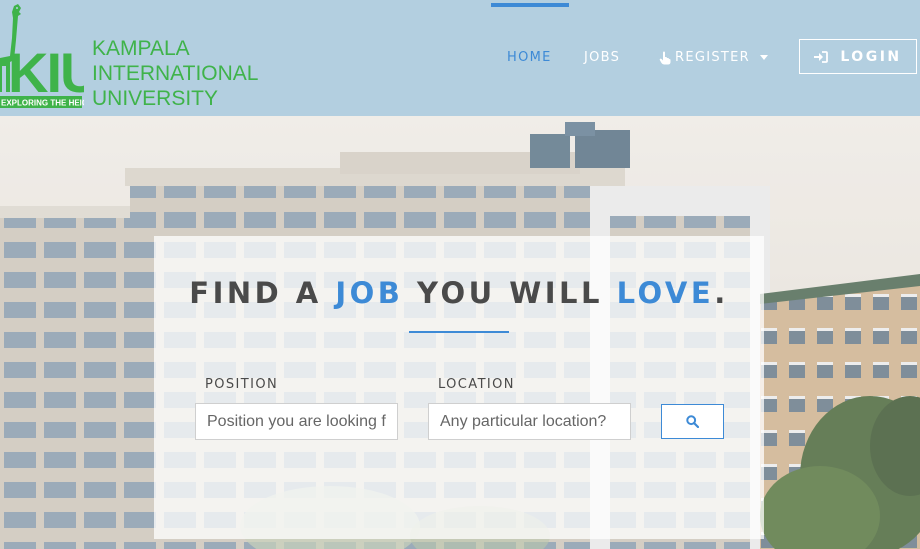 The image size is (920, 549). Describe the element at coordinates (821, 56) in the screenshot. I see `sign-in-icon` at that location.